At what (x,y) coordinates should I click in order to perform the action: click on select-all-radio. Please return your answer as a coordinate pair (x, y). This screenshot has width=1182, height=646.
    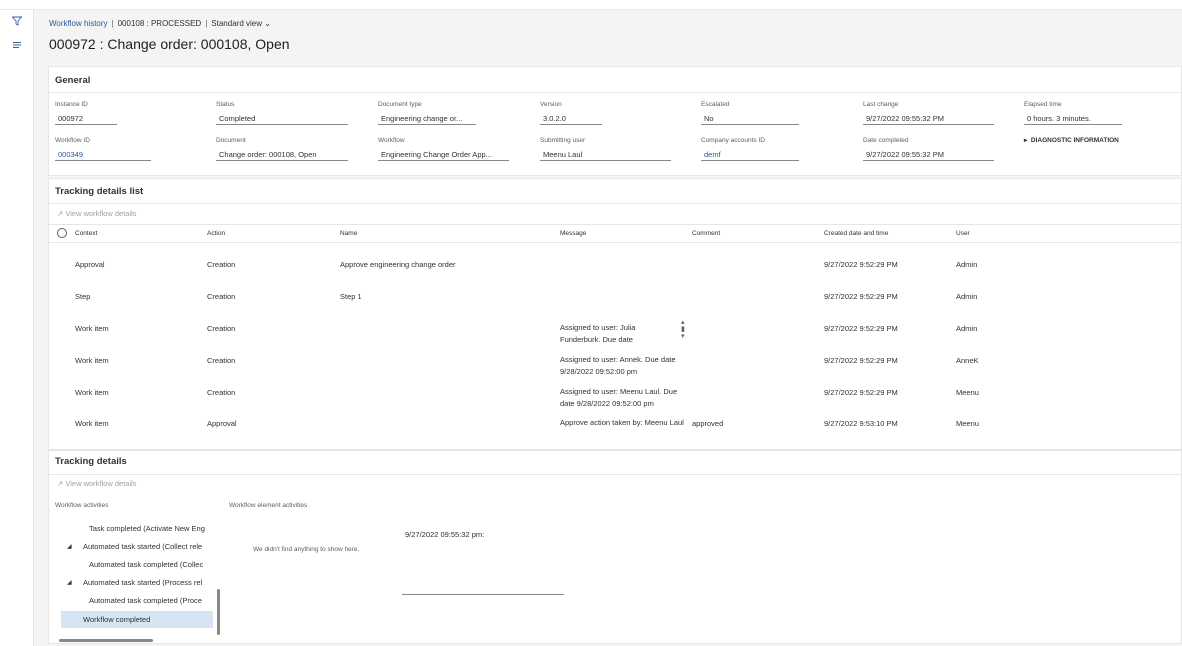
    Looking at the image, I should click on (62, 233).